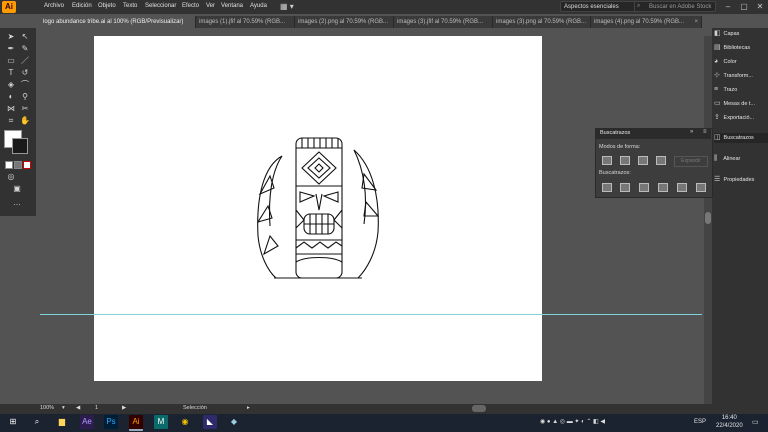 Image resolution: width=768 pixels, height=432 pixels. What do you see at coordinates (11, 85) in the screenshot?
I see `eraser-tool-icon: ◈` at bounding box center [11, 85].